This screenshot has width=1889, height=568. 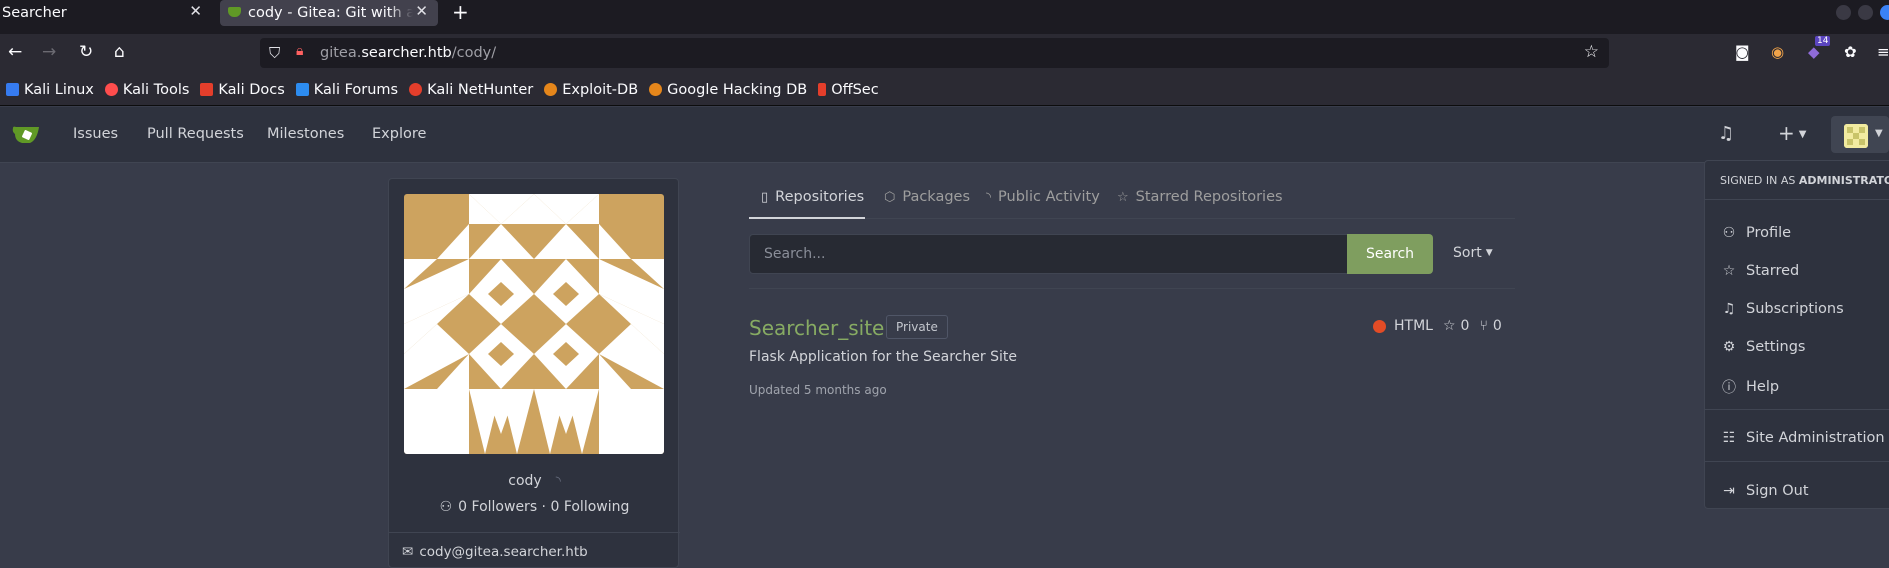 I want to click on menu-item-profile: ⚇ Profile, so click(x=1755, y=233).